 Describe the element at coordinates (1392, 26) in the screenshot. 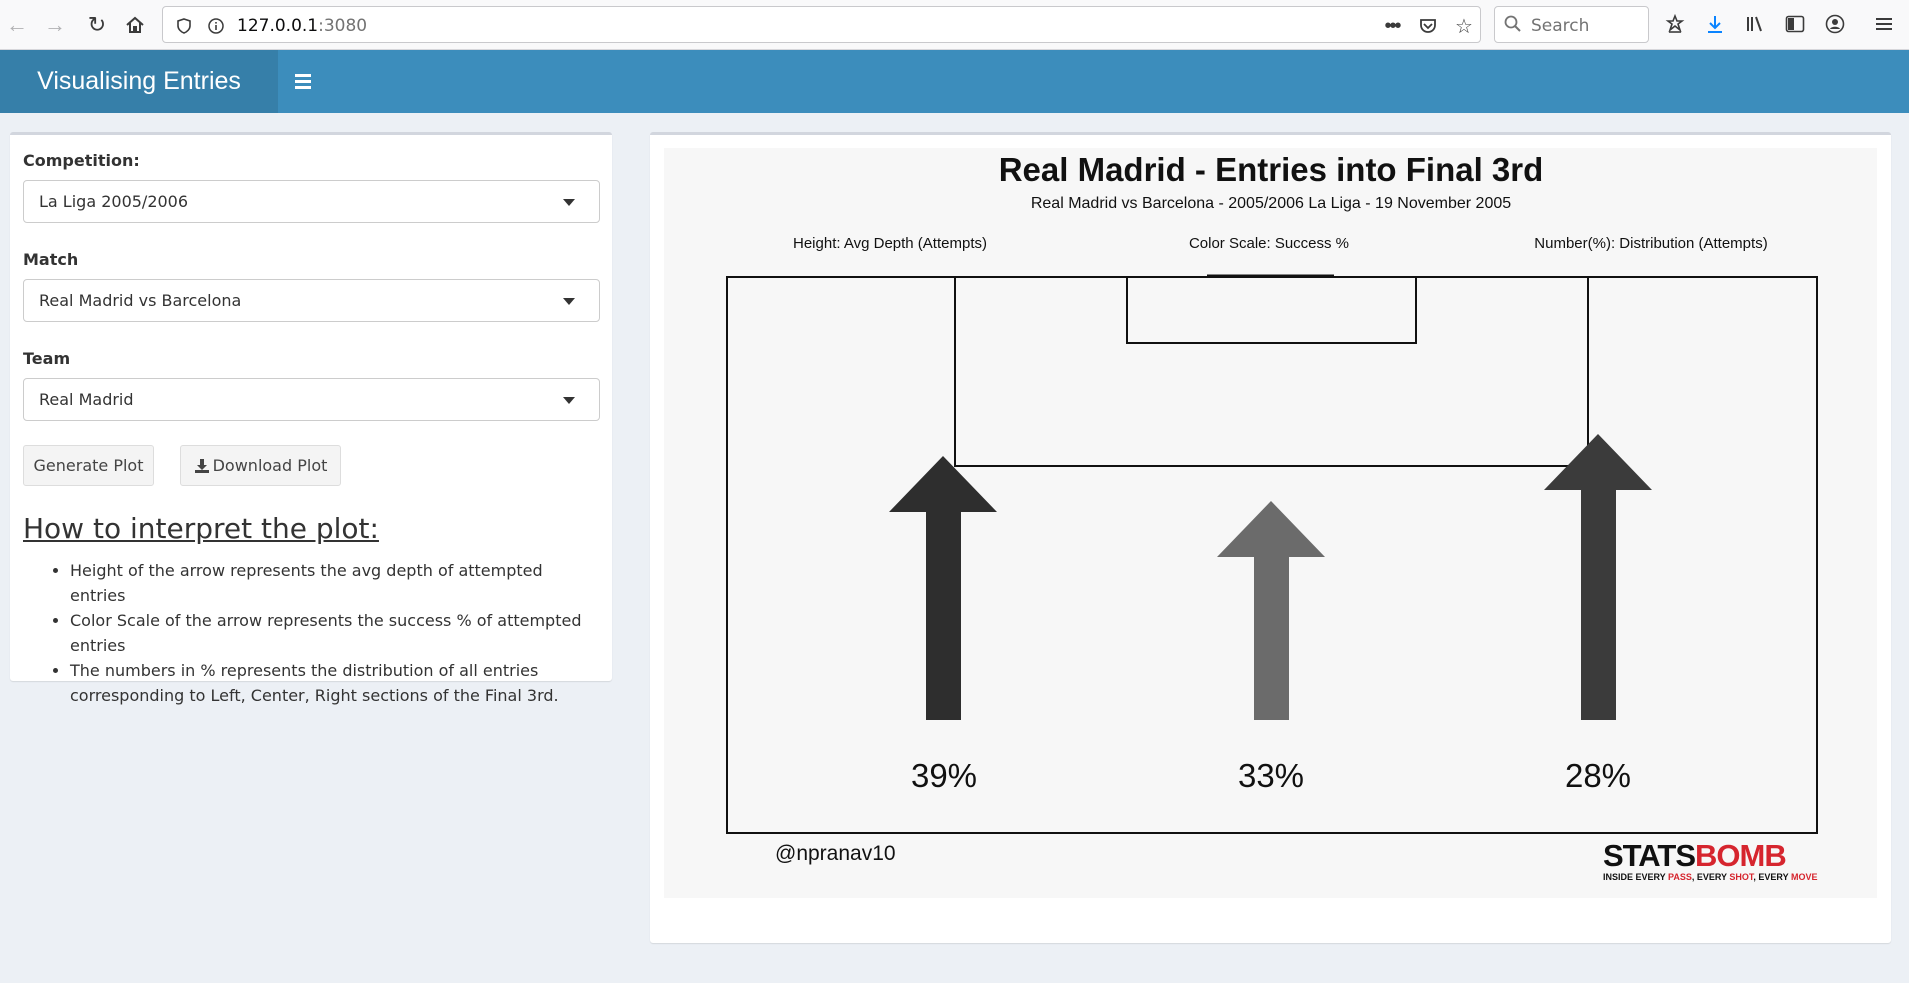

I see `more-icon: •••` at that location.